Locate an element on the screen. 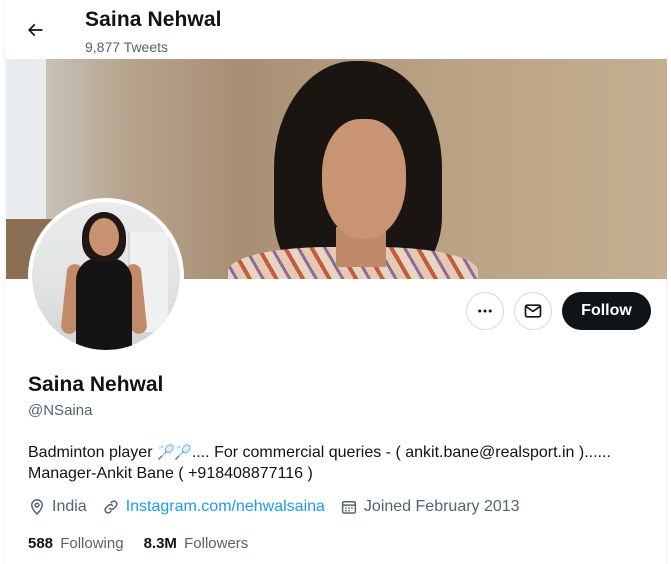 This screenshot has width=671, height=564. profile-stats: 588 Following 8.3M Followers is located at coordinates (148, 543).